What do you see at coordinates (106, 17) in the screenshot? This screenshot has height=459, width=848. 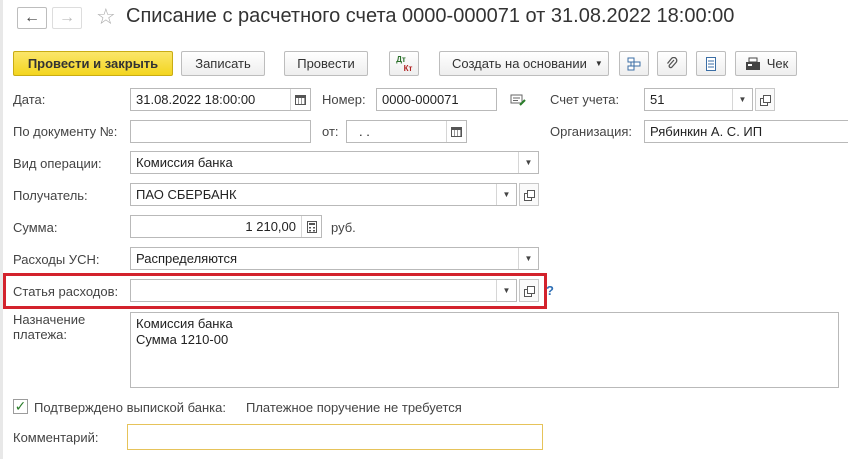 I see `favorite-star-icon: ☆` at bounding box center [106, 17].